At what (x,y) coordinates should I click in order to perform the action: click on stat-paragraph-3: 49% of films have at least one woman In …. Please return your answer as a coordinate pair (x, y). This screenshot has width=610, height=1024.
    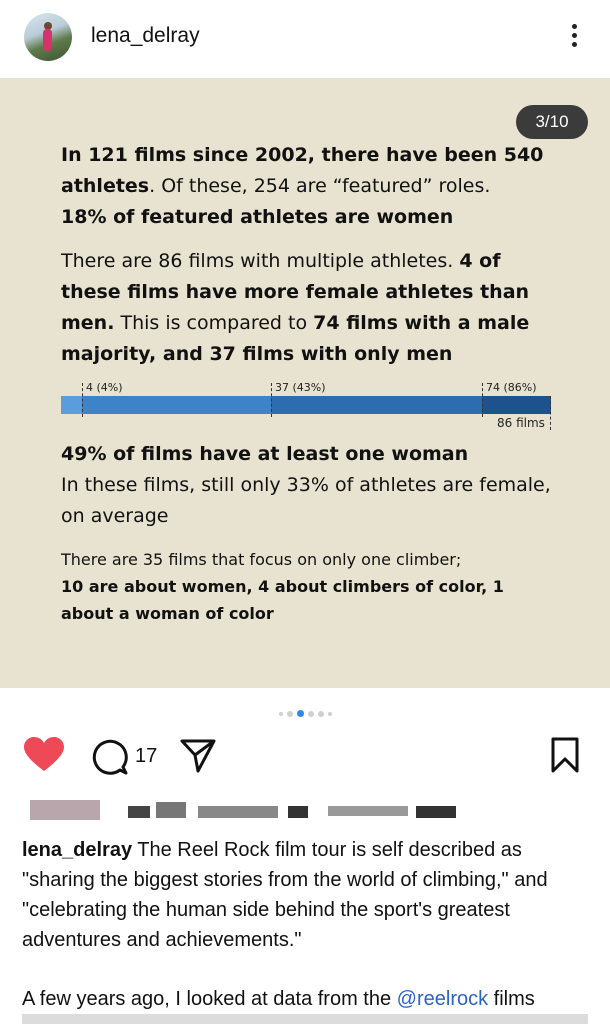
    Looking at the image, I should click on (311, 485).